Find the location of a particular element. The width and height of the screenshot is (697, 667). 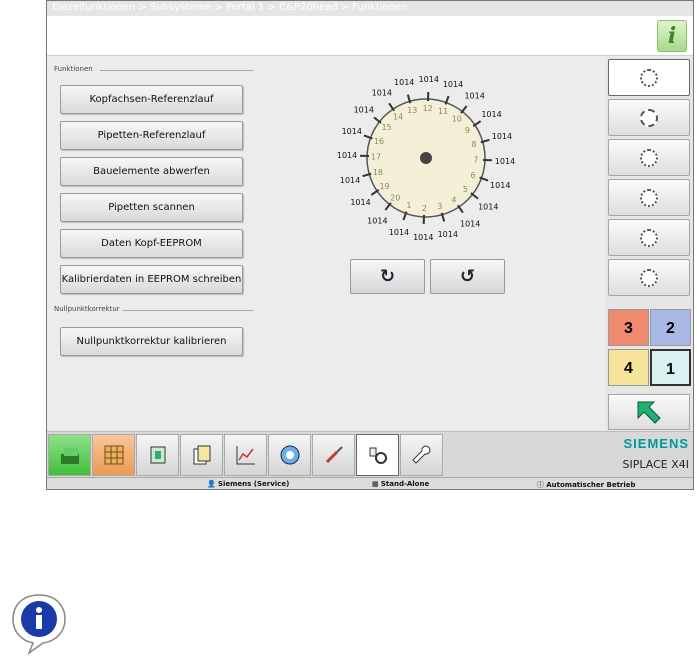

go-button is located at coordinates (649, 412).